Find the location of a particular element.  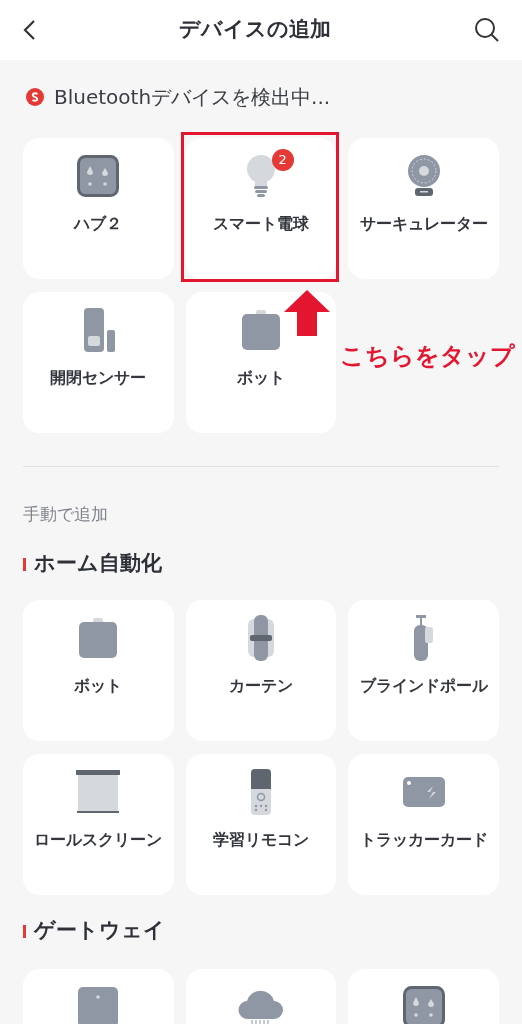

light-bulb-icon is located at coordinates (261, 176).